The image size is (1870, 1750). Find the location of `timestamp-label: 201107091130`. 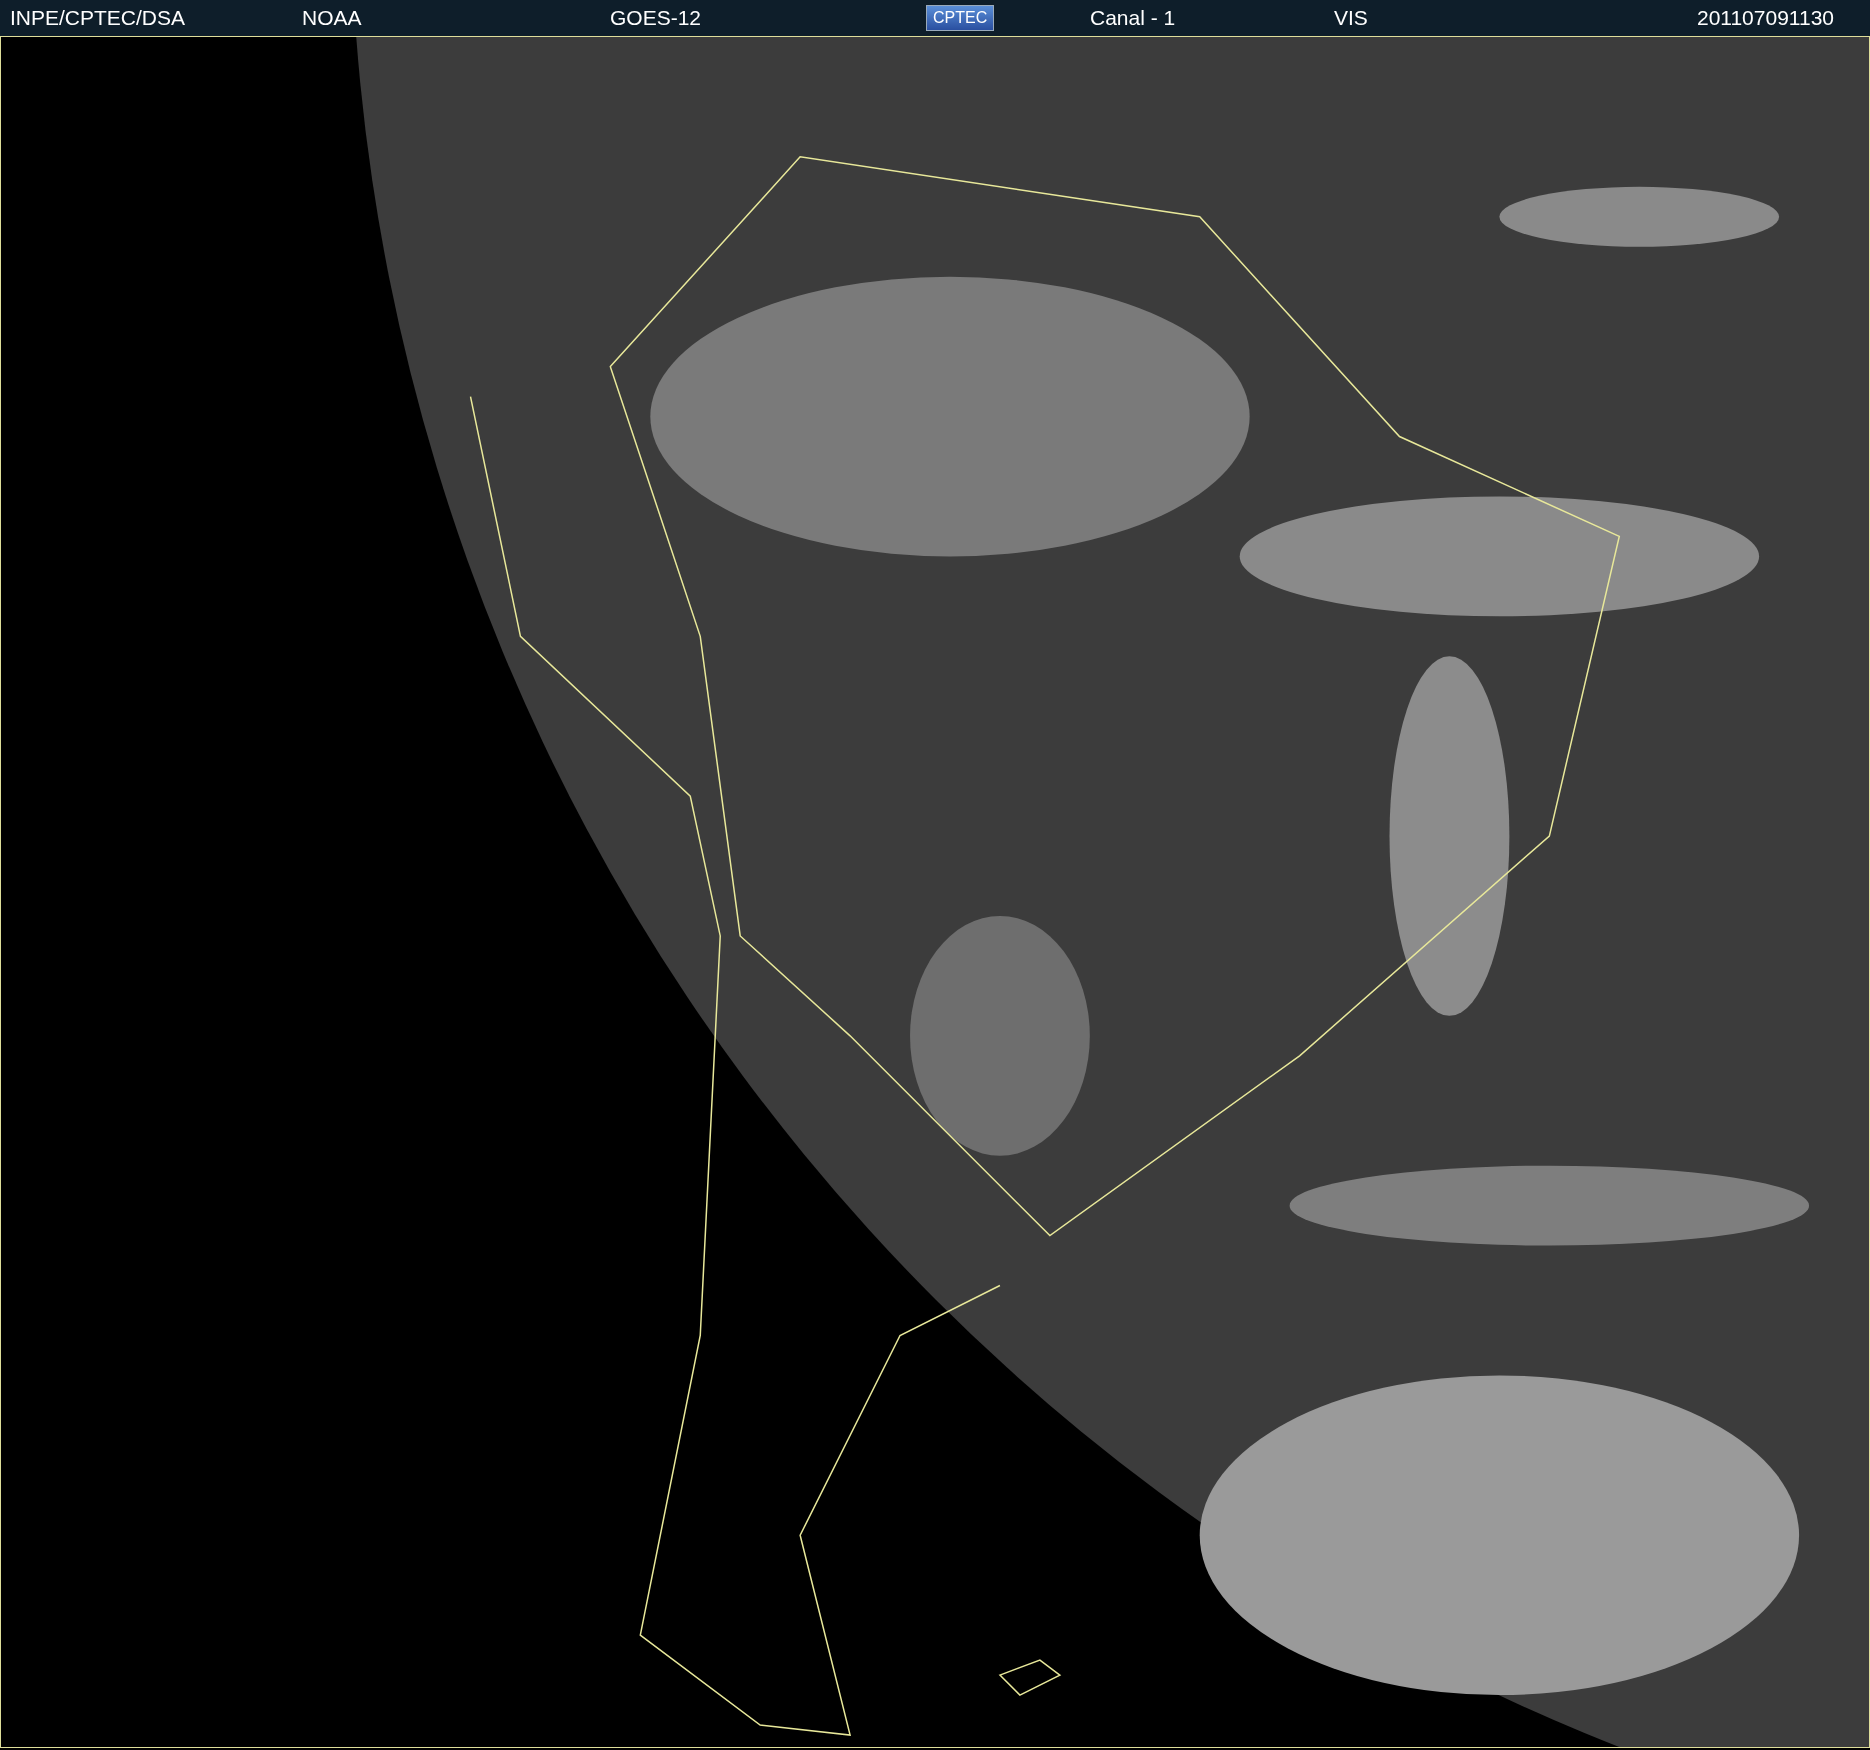

timestamp-label: 201107091130 is located at coordinates (1765, 18).